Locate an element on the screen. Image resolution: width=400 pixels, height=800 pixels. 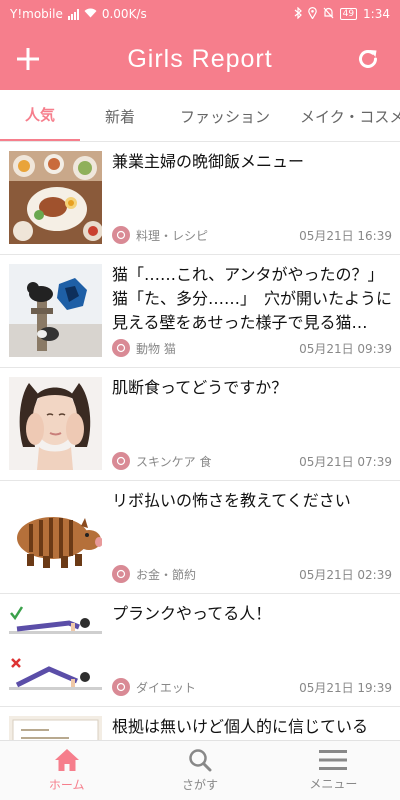
category-tabs: 人気 新着 ファッション メイク・コスメ is located at coordinates (200, 116).